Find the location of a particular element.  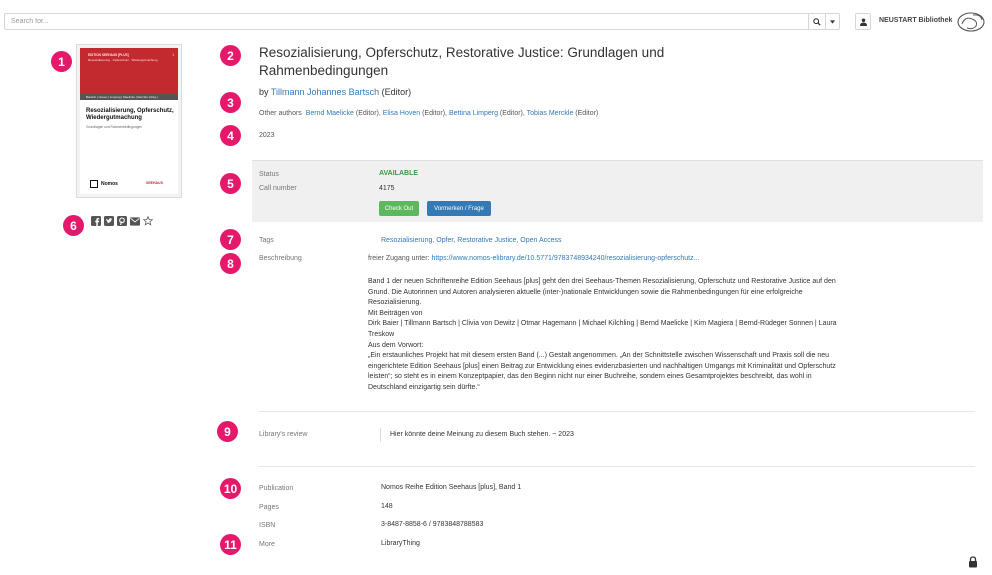

cover-series: EDITION SEEHAUS [PLUS] is located at coordinates (108, 55).